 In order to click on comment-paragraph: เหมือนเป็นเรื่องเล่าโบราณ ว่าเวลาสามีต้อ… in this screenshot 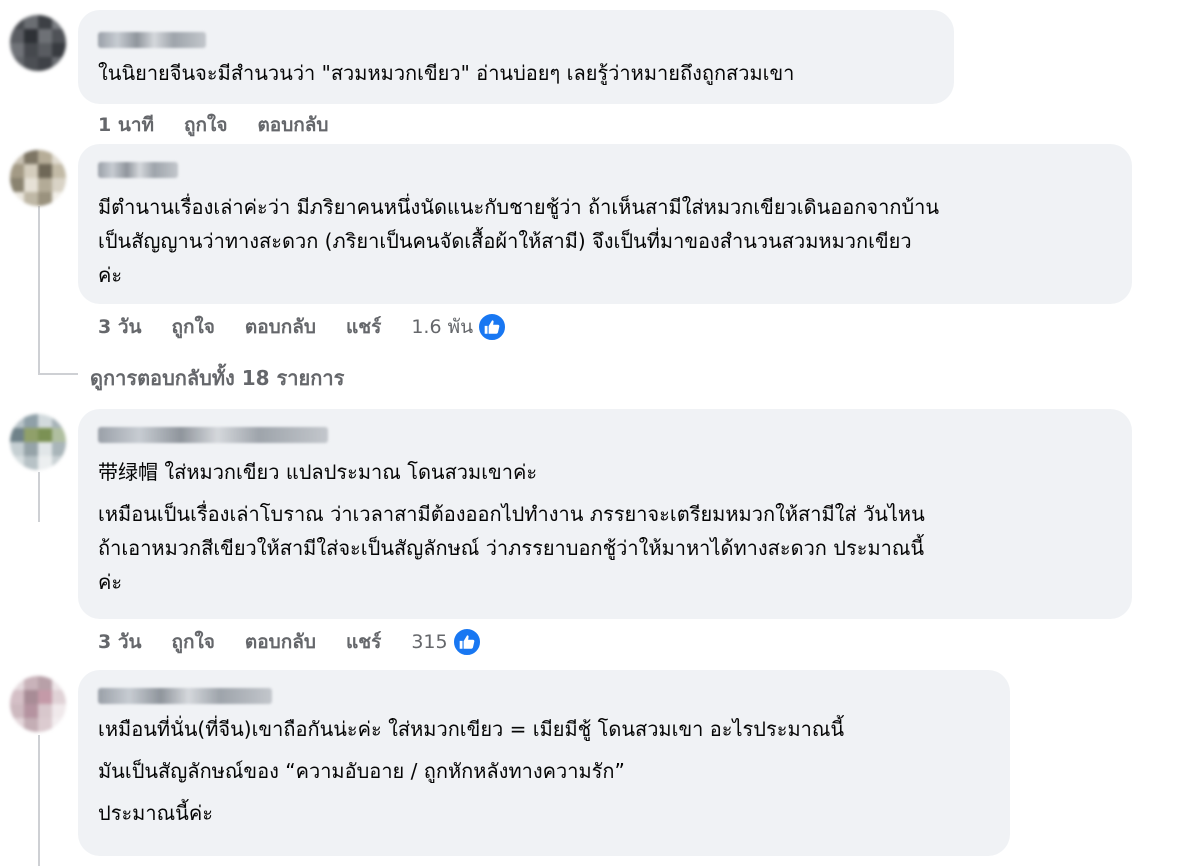, I will do `click(605, 548)`.